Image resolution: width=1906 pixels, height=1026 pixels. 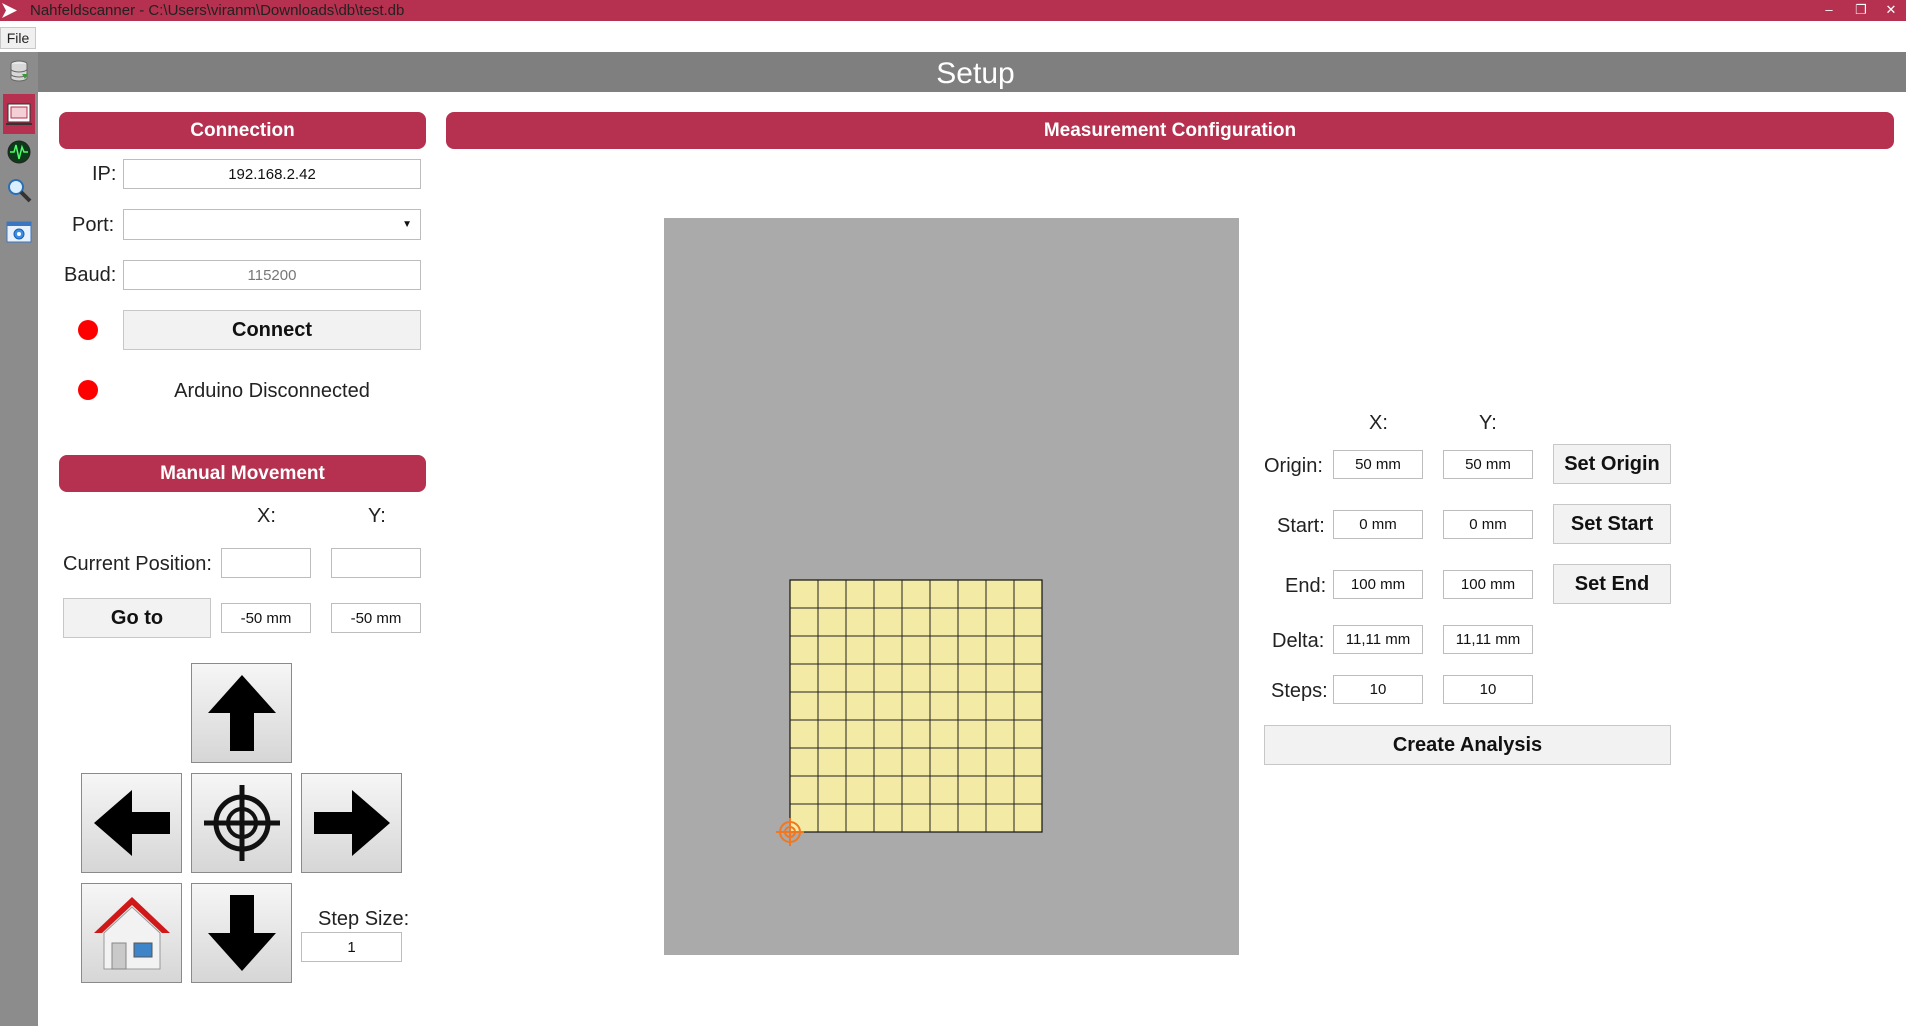 What do you see at coordinates (1829, 10) in the screenshot?
I see `minimize-icon: –` at bounding box center [1829, 10].